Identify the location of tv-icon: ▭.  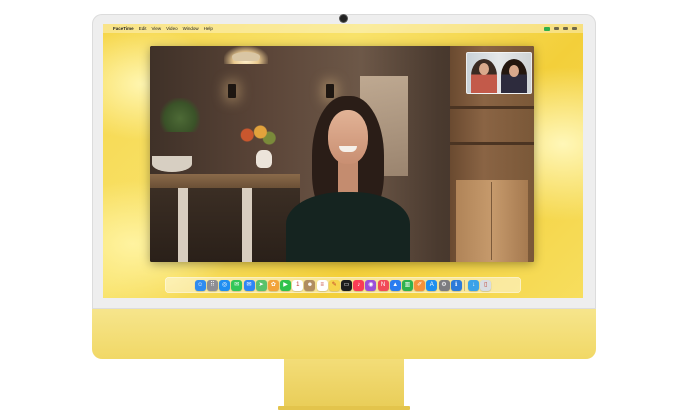
(346, 285).